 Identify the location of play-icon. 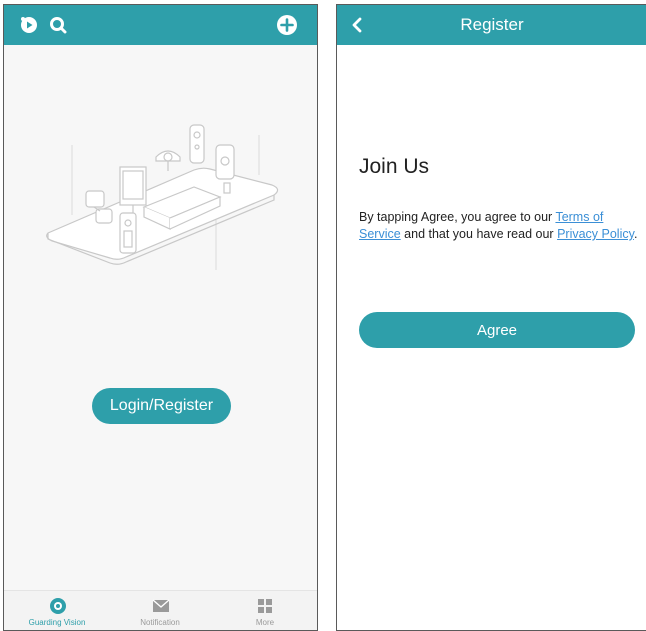
(29, 25).